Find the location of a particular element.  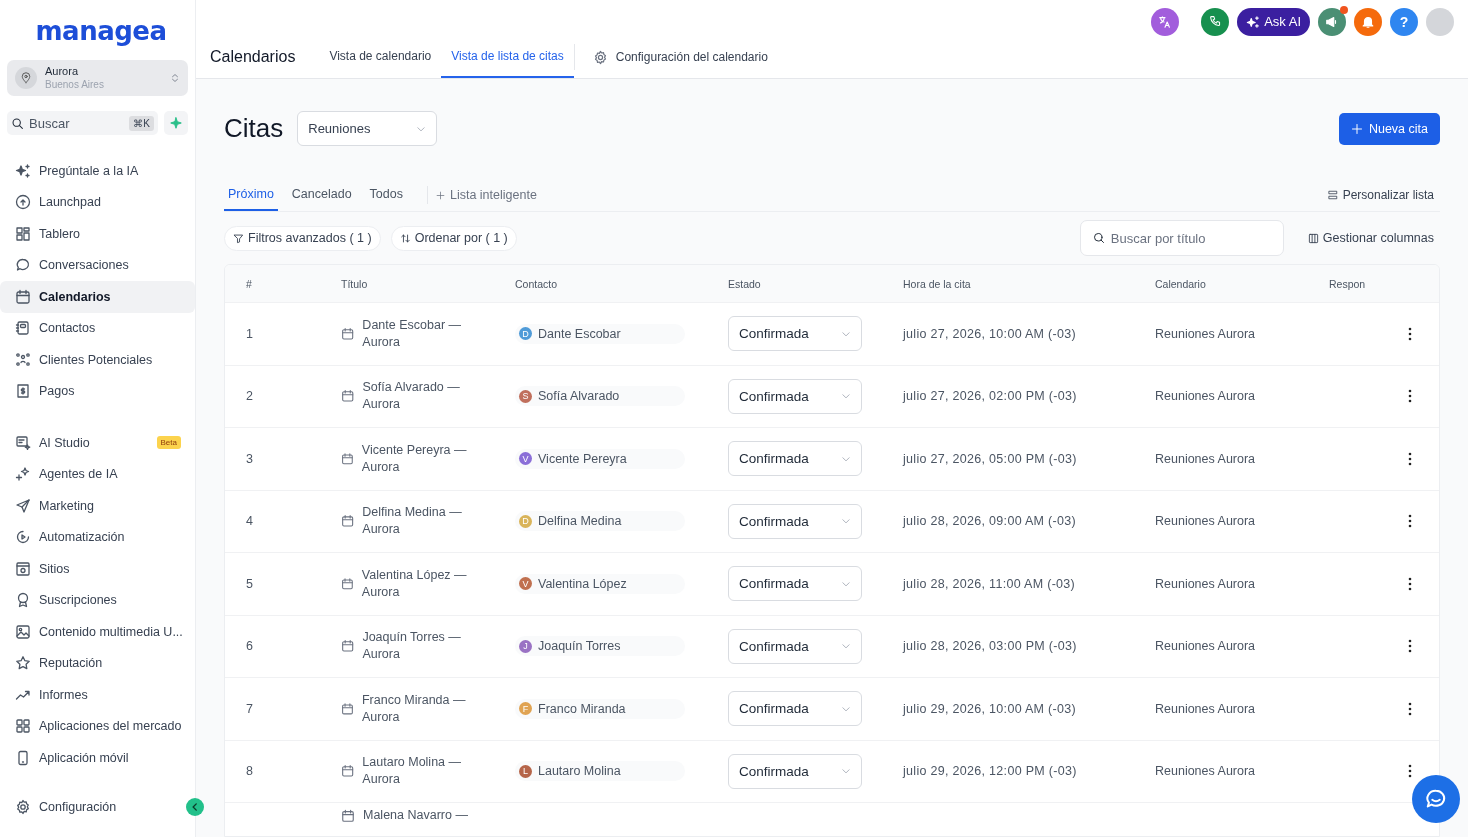

sidebar-item: Aplicaciones del mercado is located at coordinates (97, 726).